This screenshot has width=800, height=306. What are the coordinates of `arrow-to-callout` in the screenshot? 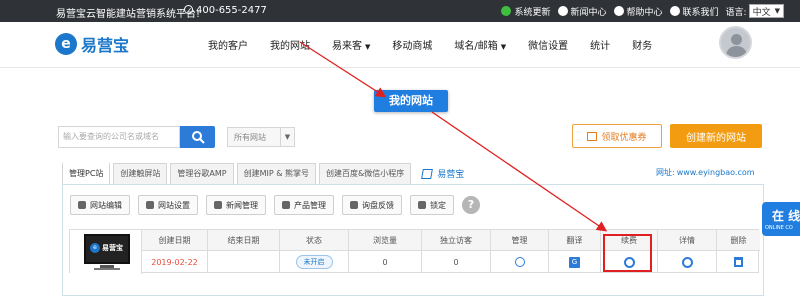 It's located at (343, 69).